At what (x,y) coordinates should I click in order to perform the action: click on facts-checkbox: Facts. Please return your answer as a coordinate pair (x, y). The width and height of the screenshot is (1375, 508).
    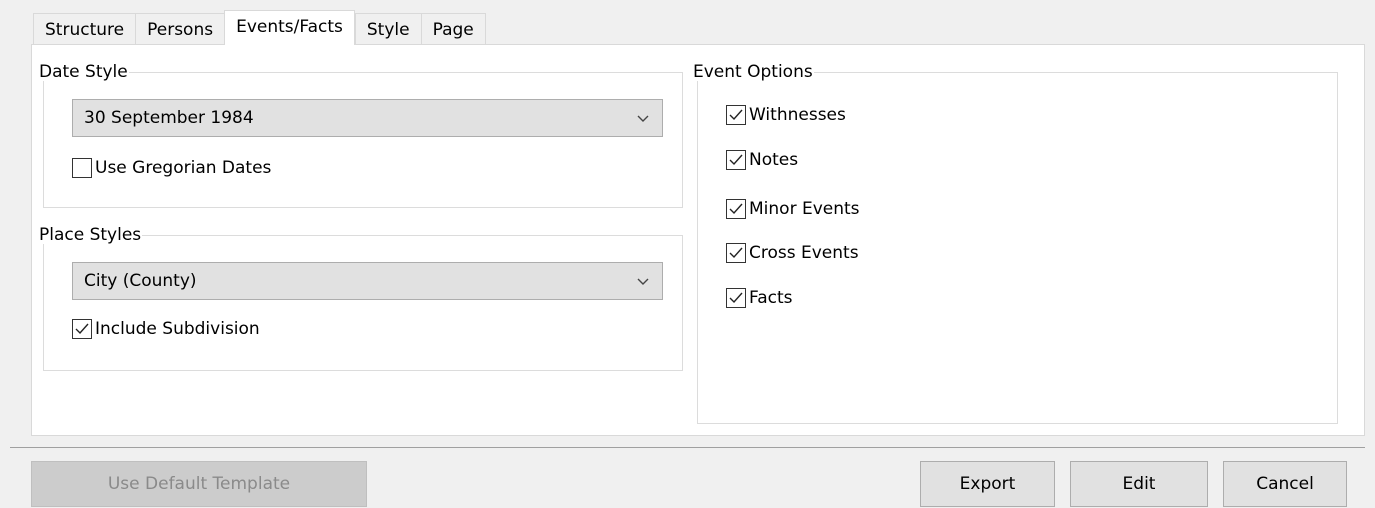
    Looking at the image, I should click on (759, 298).